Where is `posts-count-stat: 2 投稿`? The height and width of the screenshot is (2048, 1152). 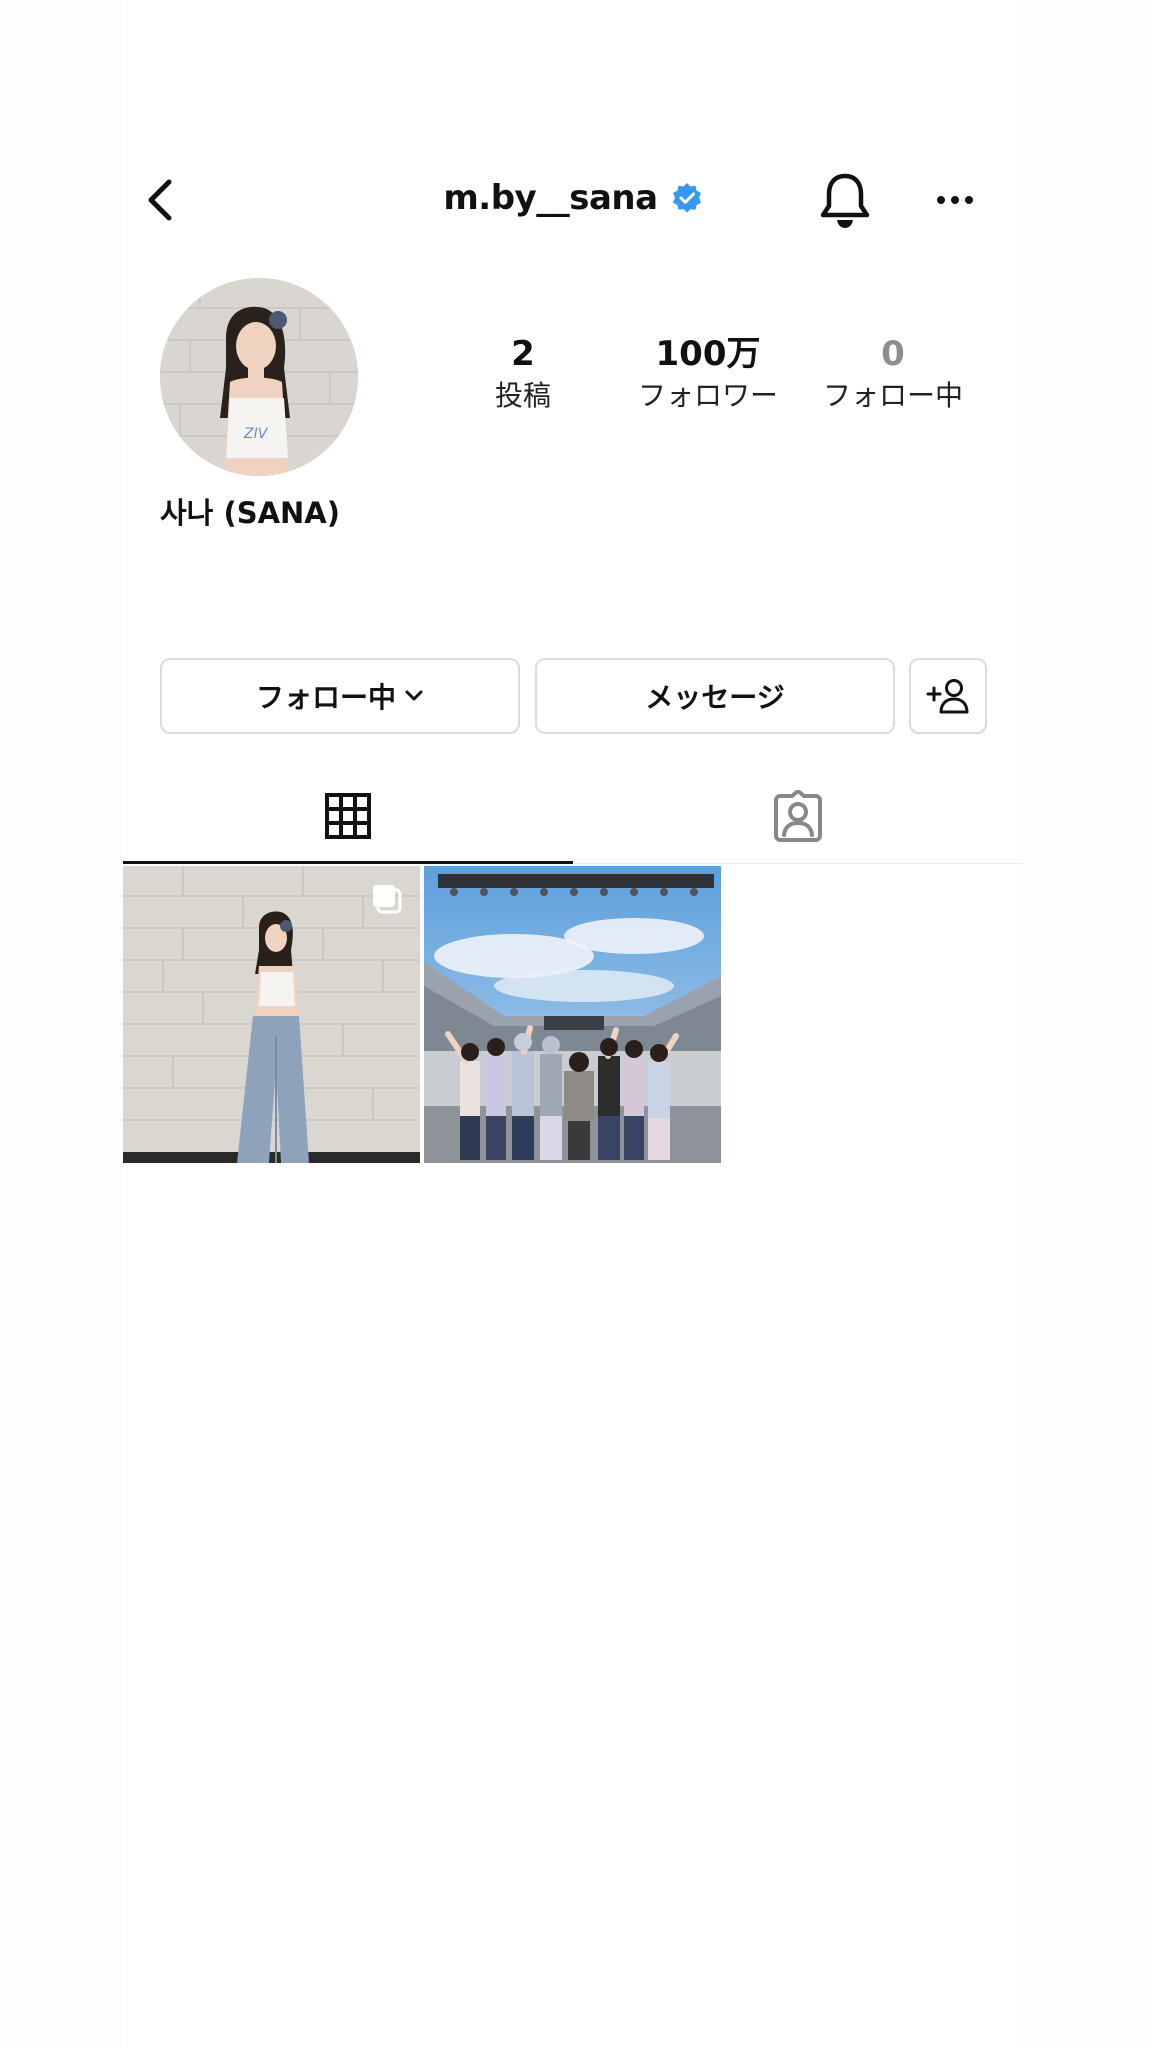
posts-count-stat: 2 投稿 is located at coordinates (523, 374).